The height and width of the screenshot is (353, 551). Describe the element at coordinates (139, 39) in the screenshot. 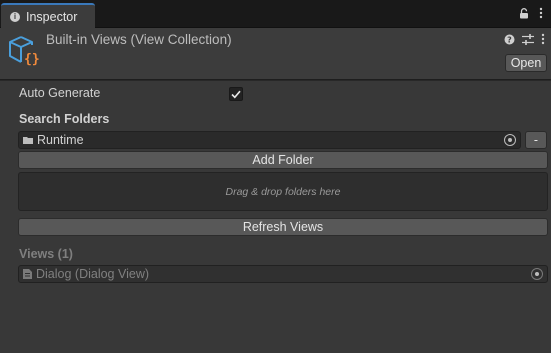

I see `asset-title: Built-in Views (View Collection)` at that location.